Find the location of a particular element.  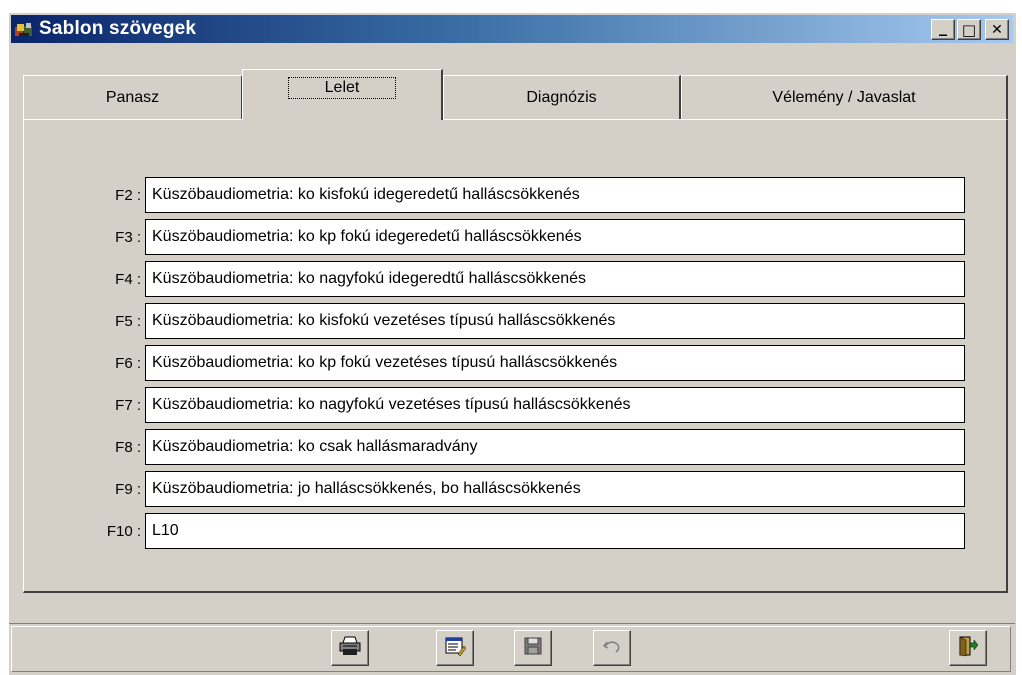

hotkey-label: F2 : is located at coordinates (128, 195).